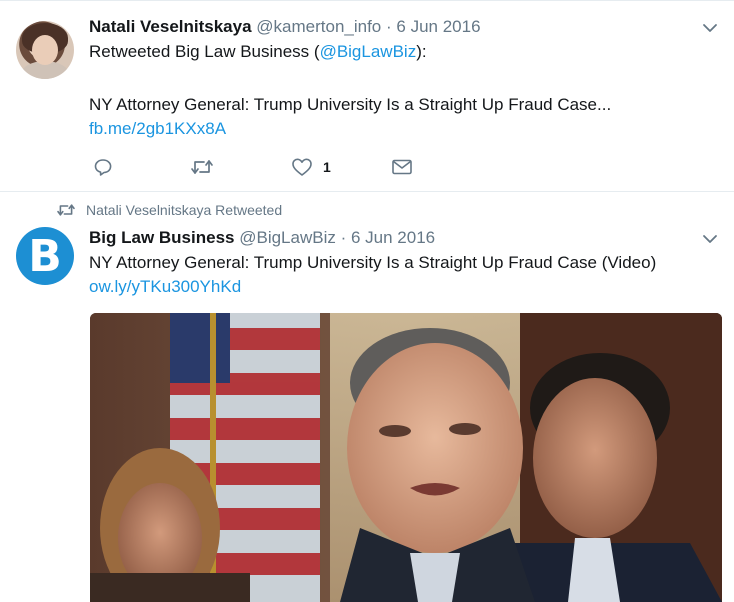 The image size is (734, 602). I want to click on mention-link: @BigLawBiz, so click(368, 51).